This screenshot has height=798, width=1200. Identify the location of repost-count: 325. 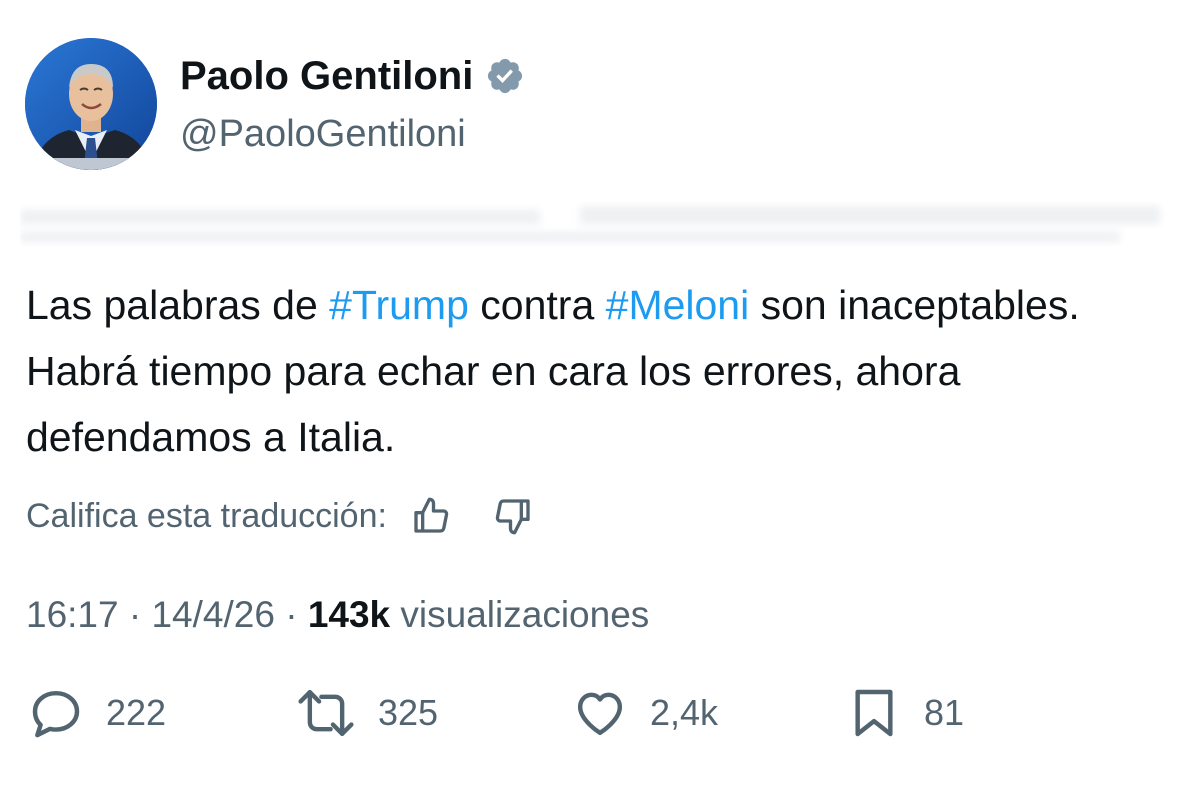
(408, 712).